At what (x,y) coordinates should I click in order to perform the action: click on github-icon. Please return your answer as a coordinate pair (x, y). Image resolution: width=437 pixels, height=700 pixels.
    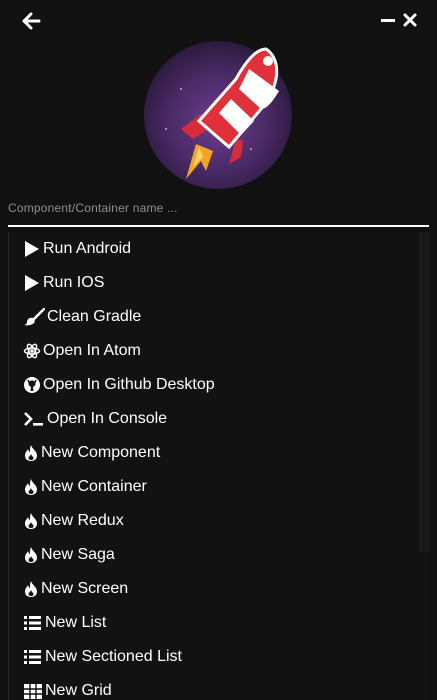
    Looking at the image, I should click on (32, 385).